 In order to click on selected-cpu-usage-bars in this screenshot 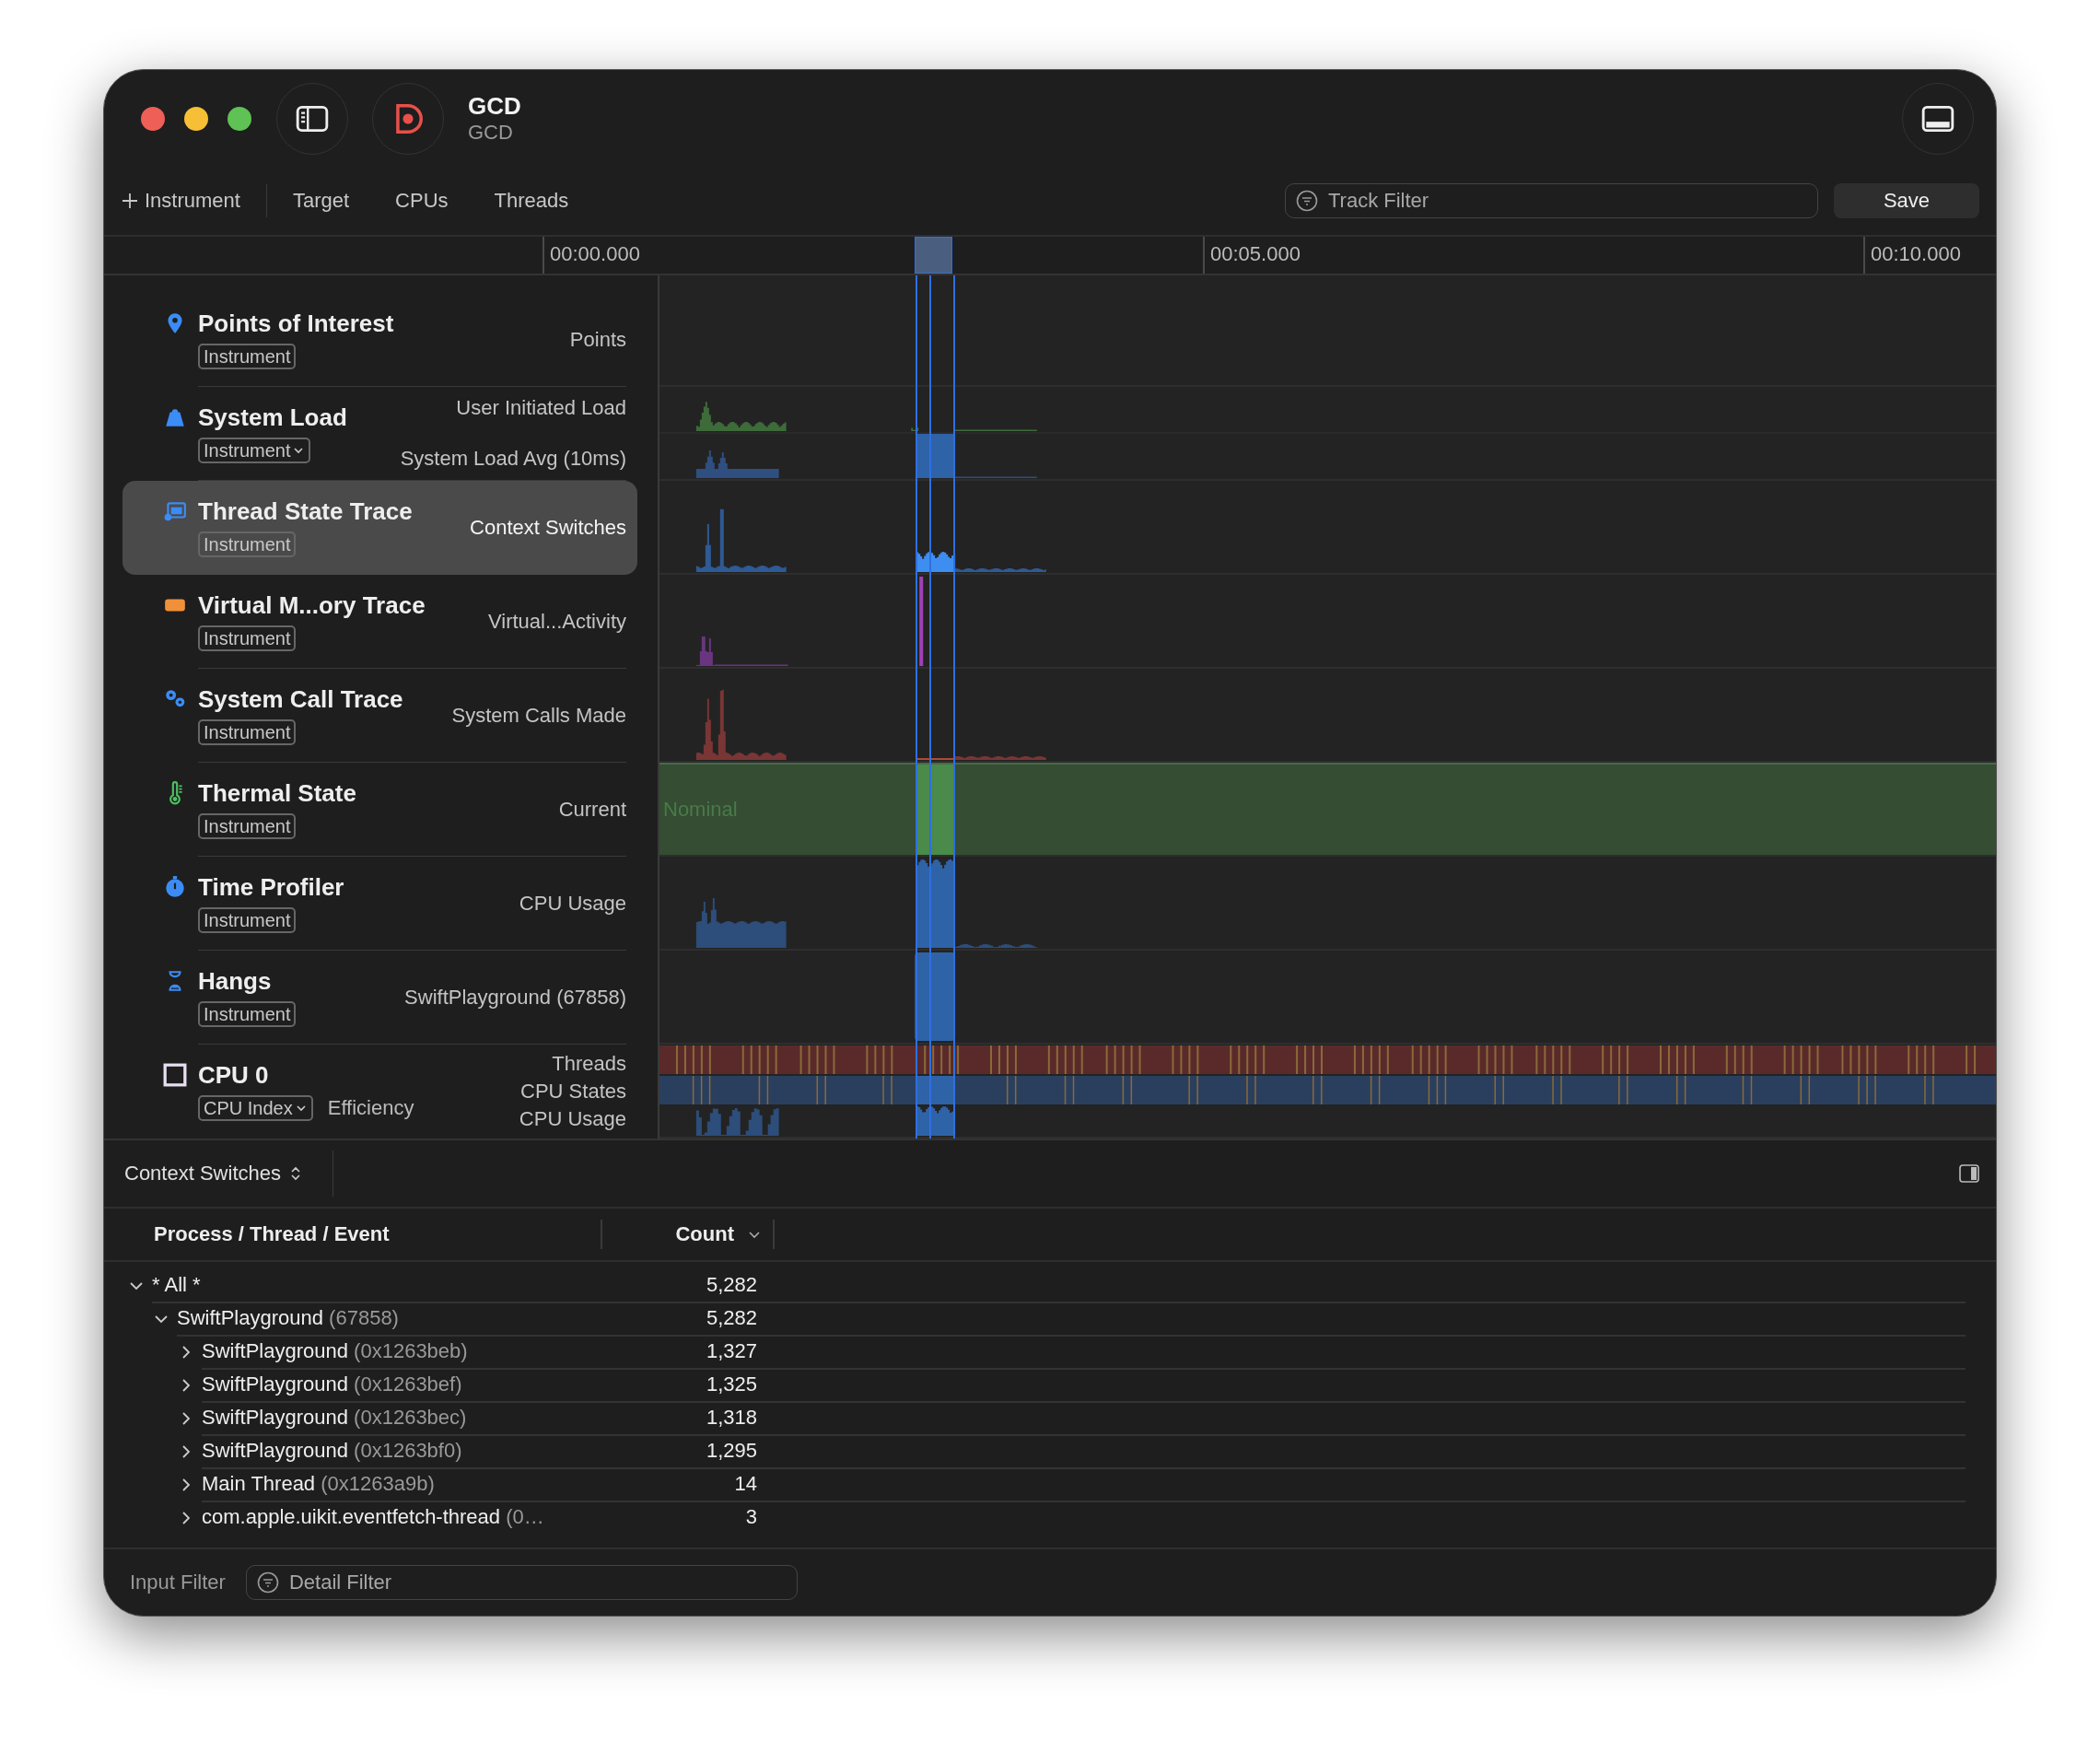, I will do `click(936, 1121)`.